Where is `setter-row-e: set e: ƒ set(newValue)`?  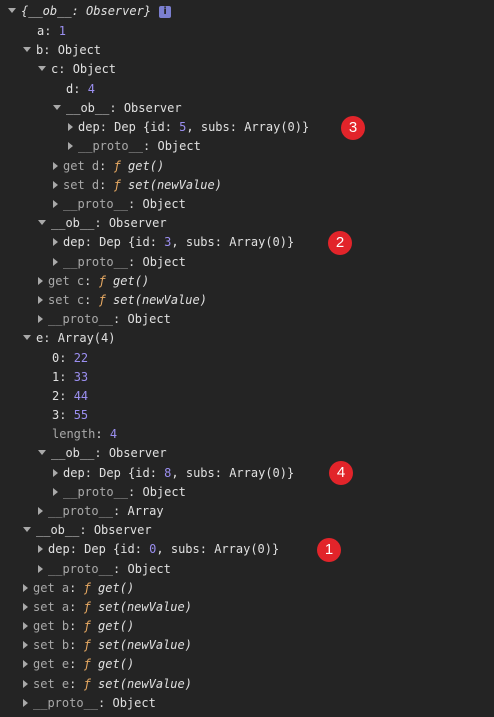
setter-row-e: set e: ƒ set(newValue) is located at coordinates (107, 684).